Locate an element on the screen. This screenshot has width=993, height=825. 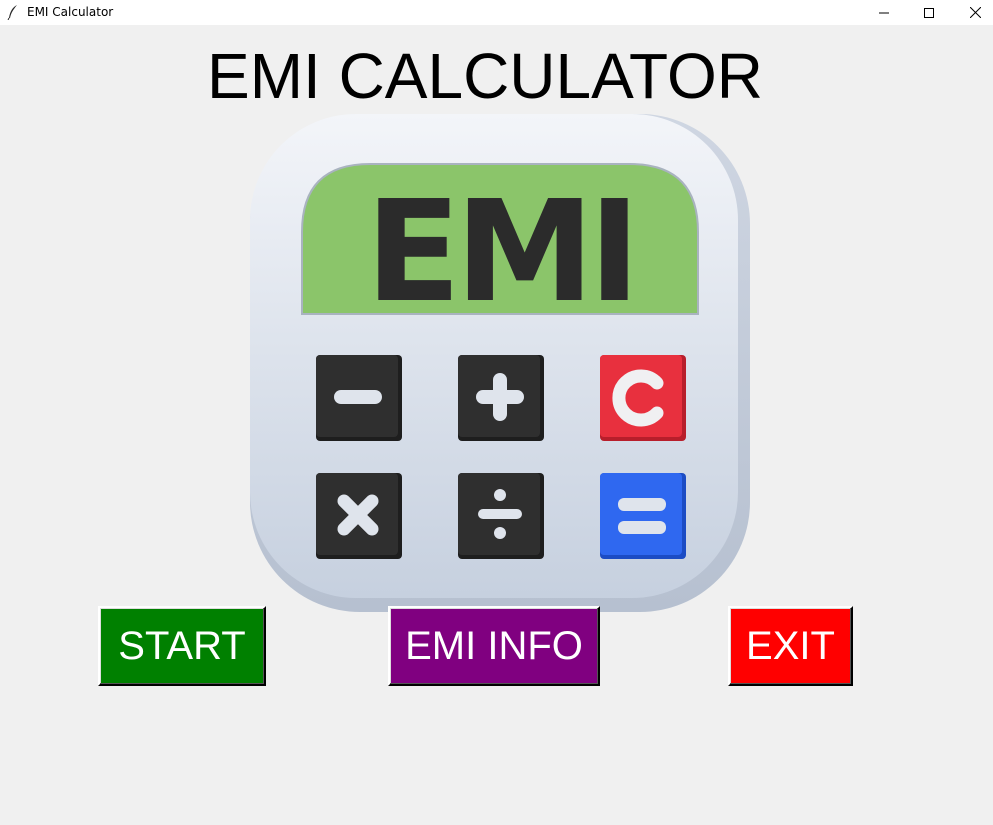
plus-key-icon is located at coordinates (501, 398).